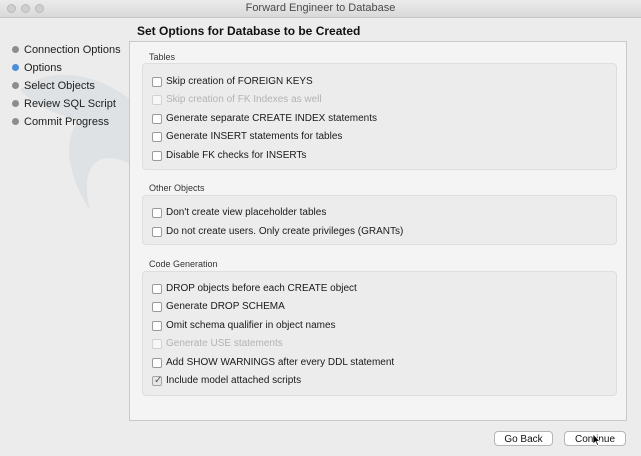 The image size is (641, 456). Describe the element at coordinates (43, 68) in the screenshot. I see `step-label: Options` at that location.